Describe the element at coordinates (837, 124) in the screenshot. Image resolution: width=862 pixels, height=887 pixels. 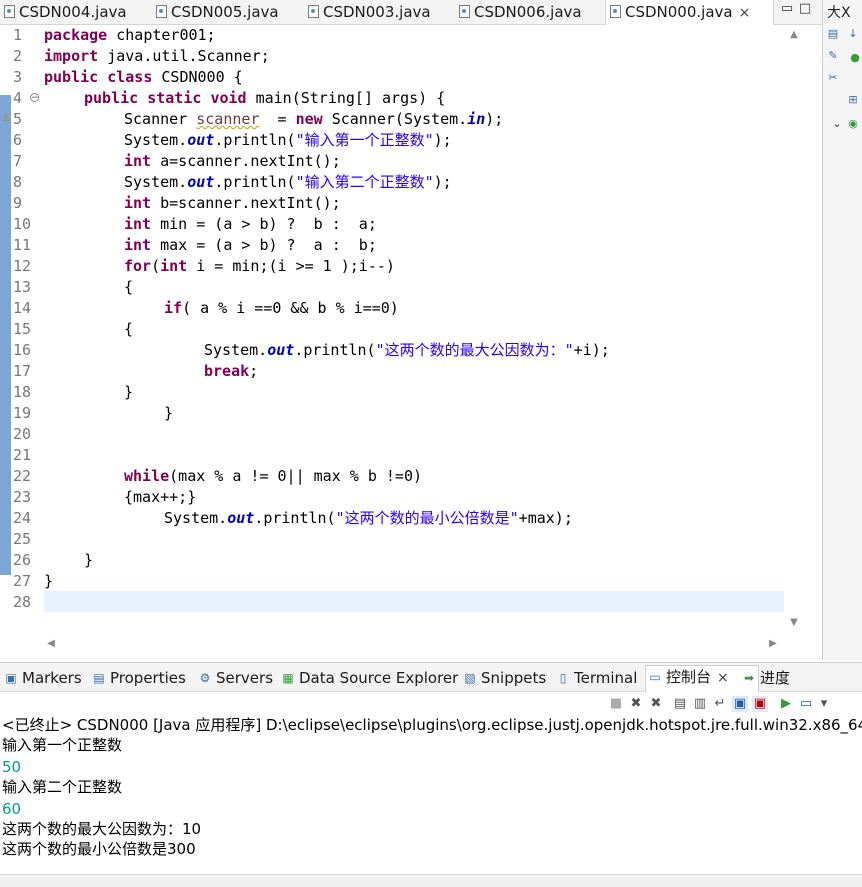
I see `chevron-down-icon: ⌄` at that location.